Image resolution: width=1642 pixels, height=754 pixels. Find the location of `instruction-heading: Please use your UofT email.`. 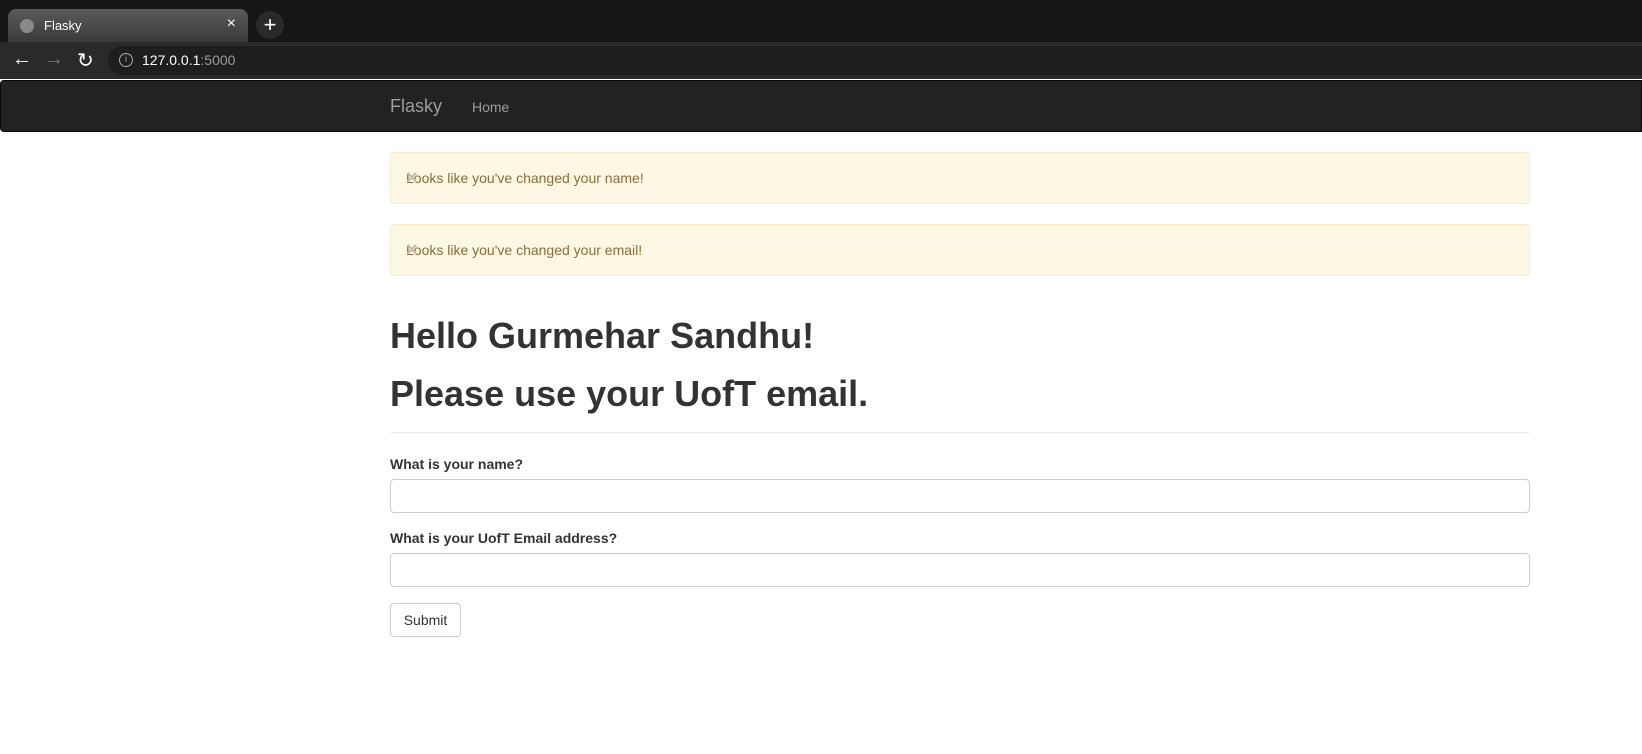

instruction-heading: Please use your UofT email. is located at coordinates (629, 393).